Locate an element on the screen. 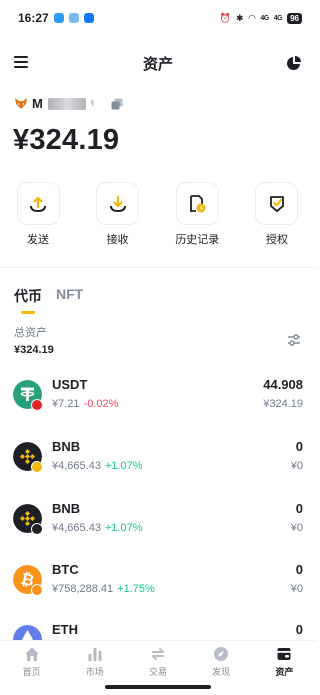 Image resolution: width=320 pixels, height=695 pixels. token-symbol: BTC is located at coordinates (65, 569).